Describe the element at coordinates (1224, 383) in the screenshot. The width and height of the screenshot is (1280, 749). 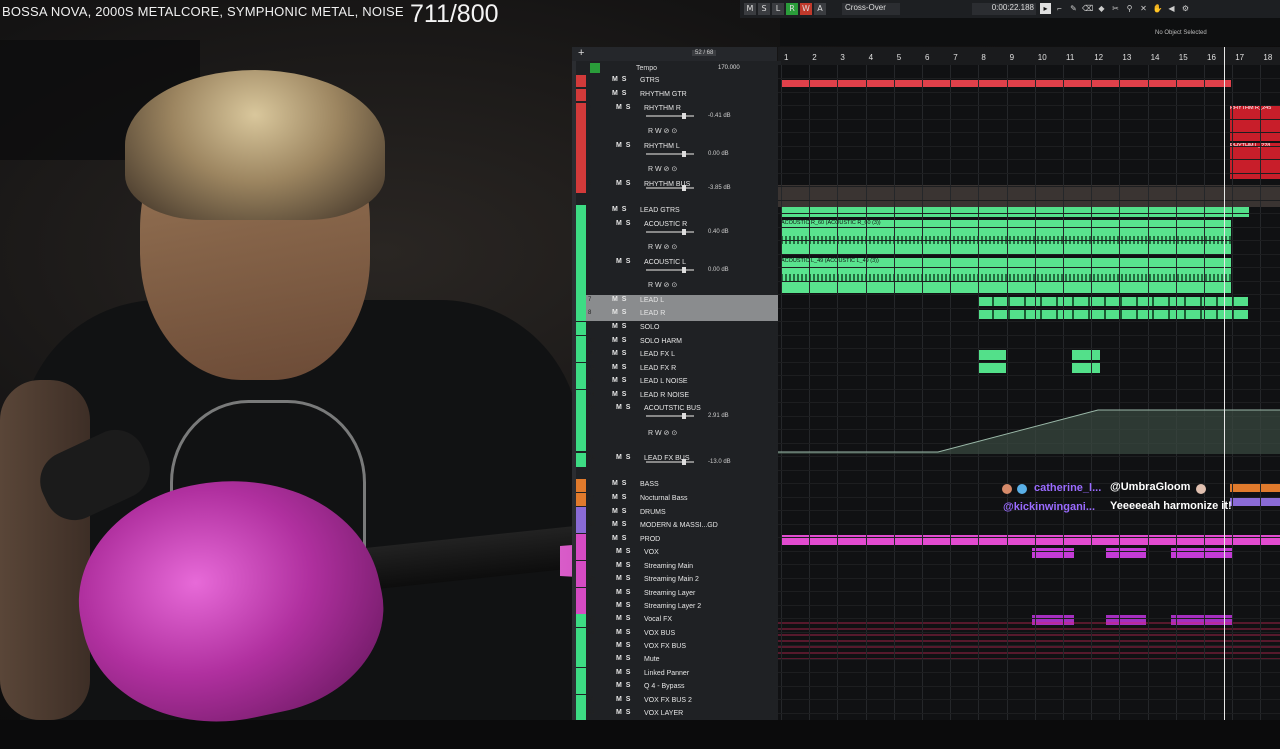
I see `playhead-cursor` at that location.